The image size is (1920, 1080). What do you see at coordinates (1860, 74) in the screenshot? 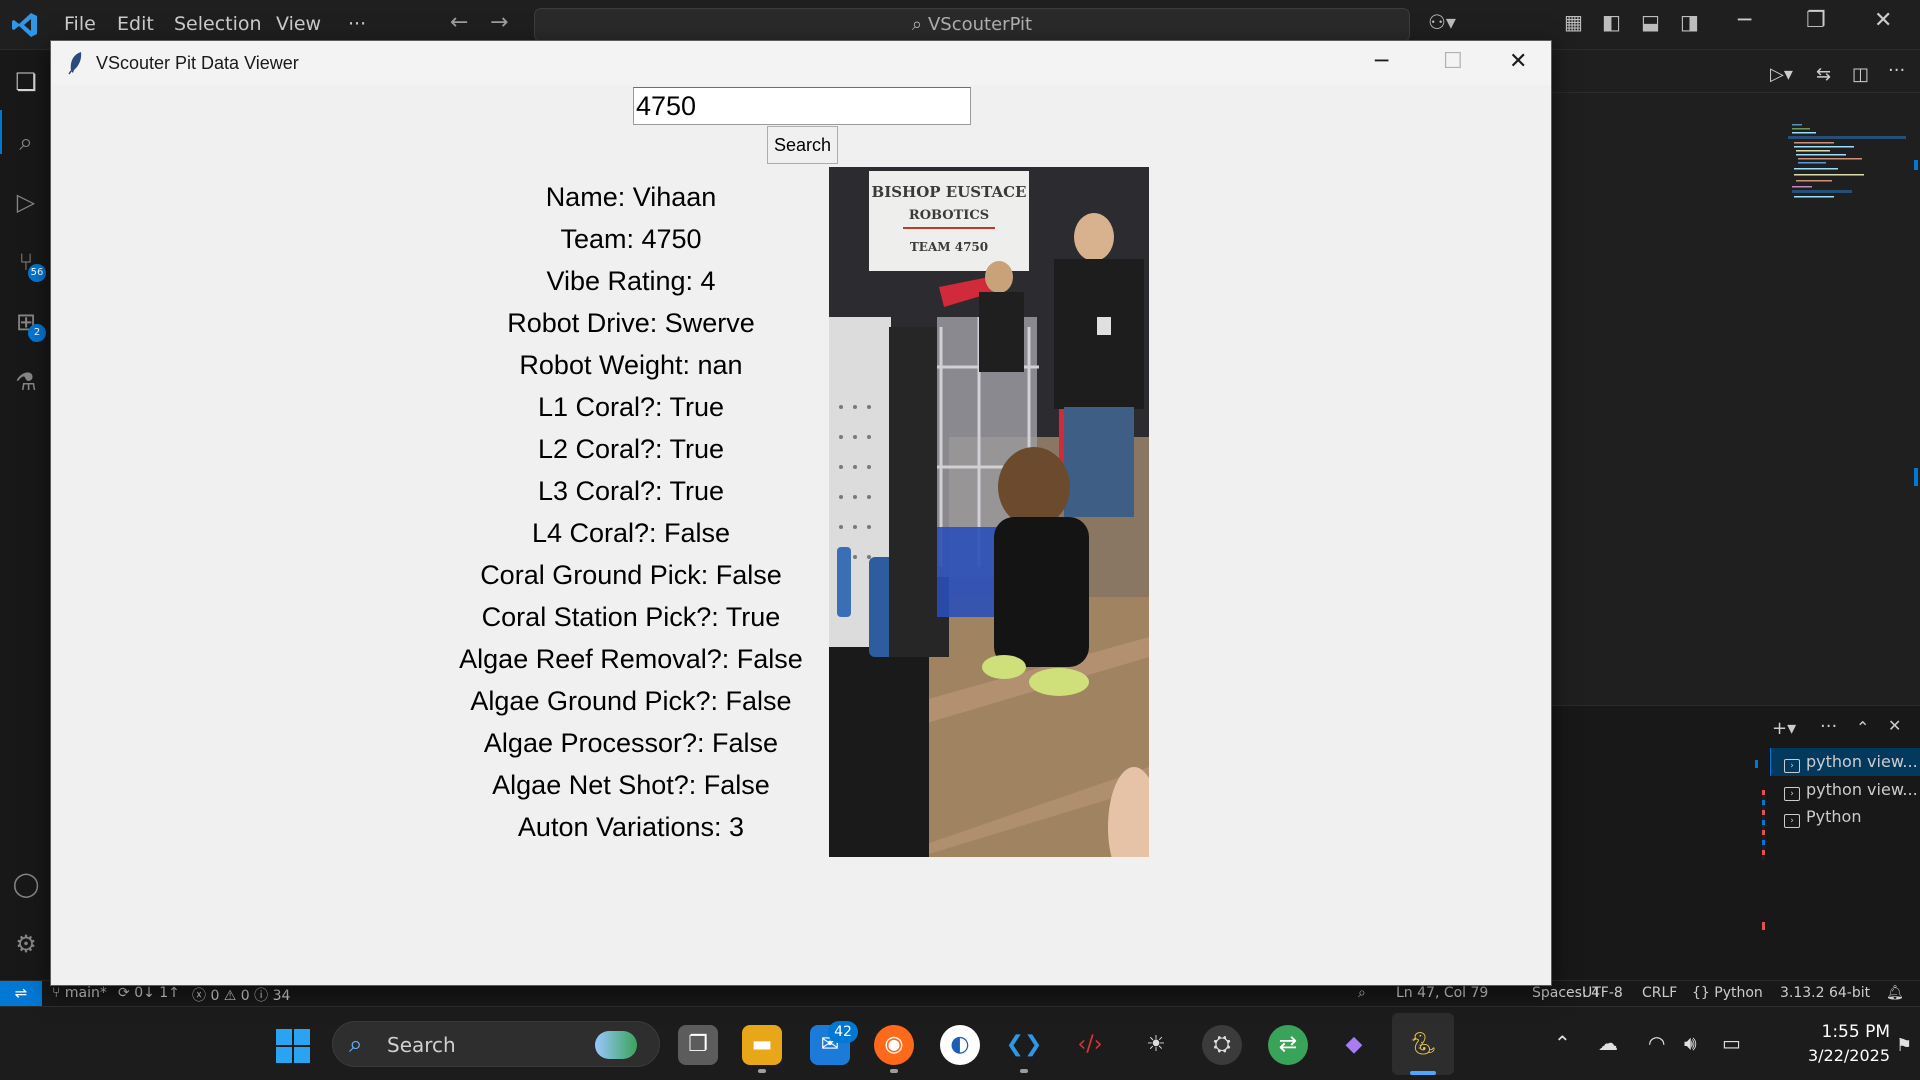
I see `split-editor-icon: ◫` at bounding box center [1860, 74].